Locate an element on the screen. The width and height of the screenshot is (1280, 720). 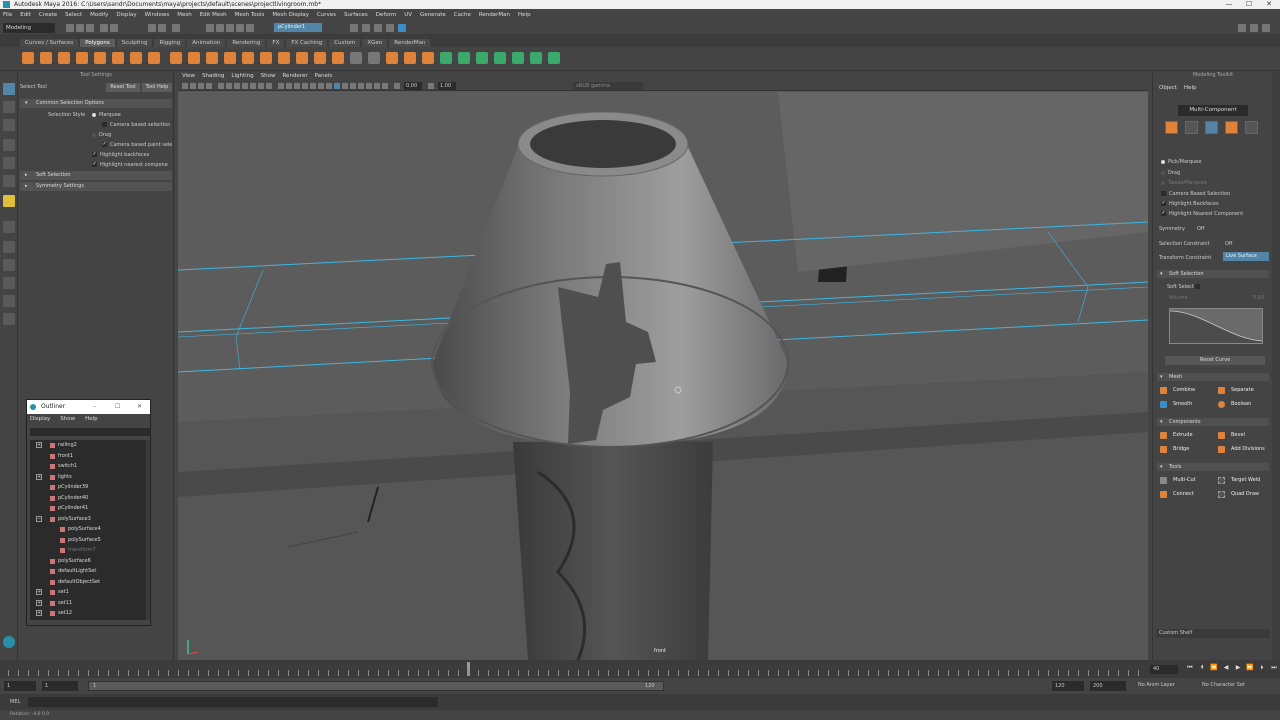
menu-create: Create is located at coordinates (48, 15).